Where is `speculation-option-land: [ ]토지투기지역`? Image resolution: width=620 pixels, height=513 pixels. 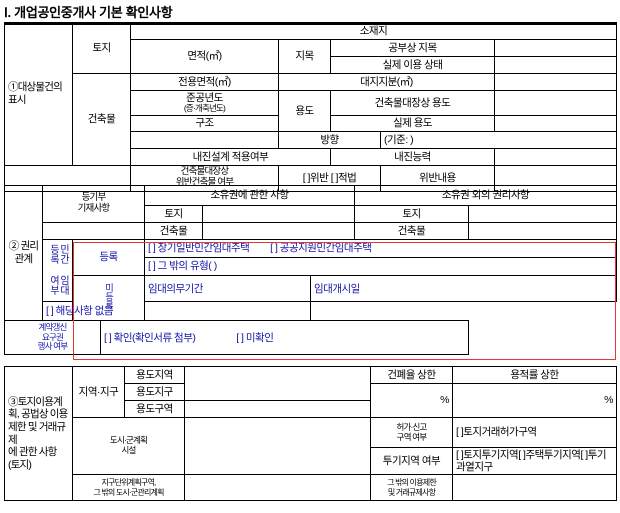 speculation-option-land: [ ]토지투기지역 is located at coordinates (487, 455).